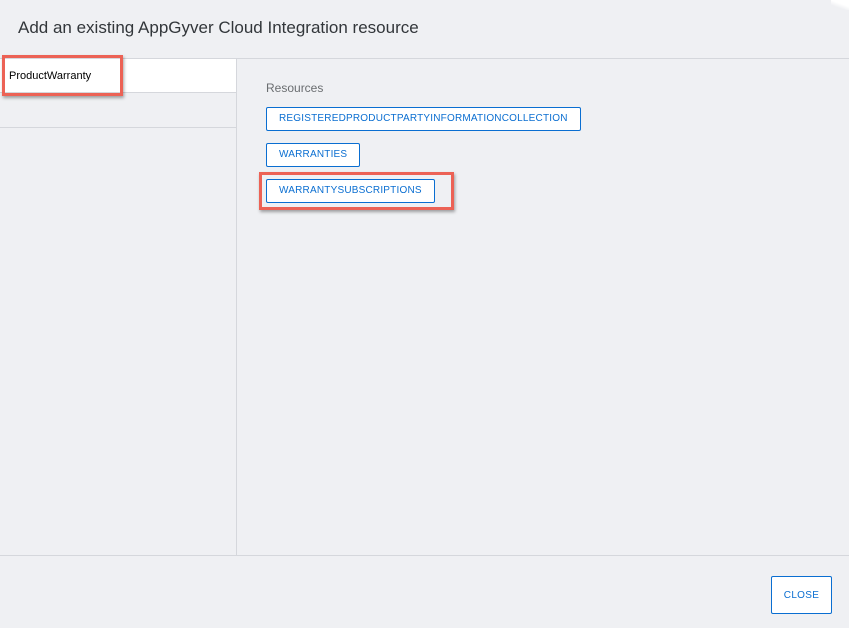 The height and width of the screenshot is (628, 849). Describe the element at coordinates (118, 76) in the screenshot. I see `integration-item-productwarranty: ProductWarranty` at that location.